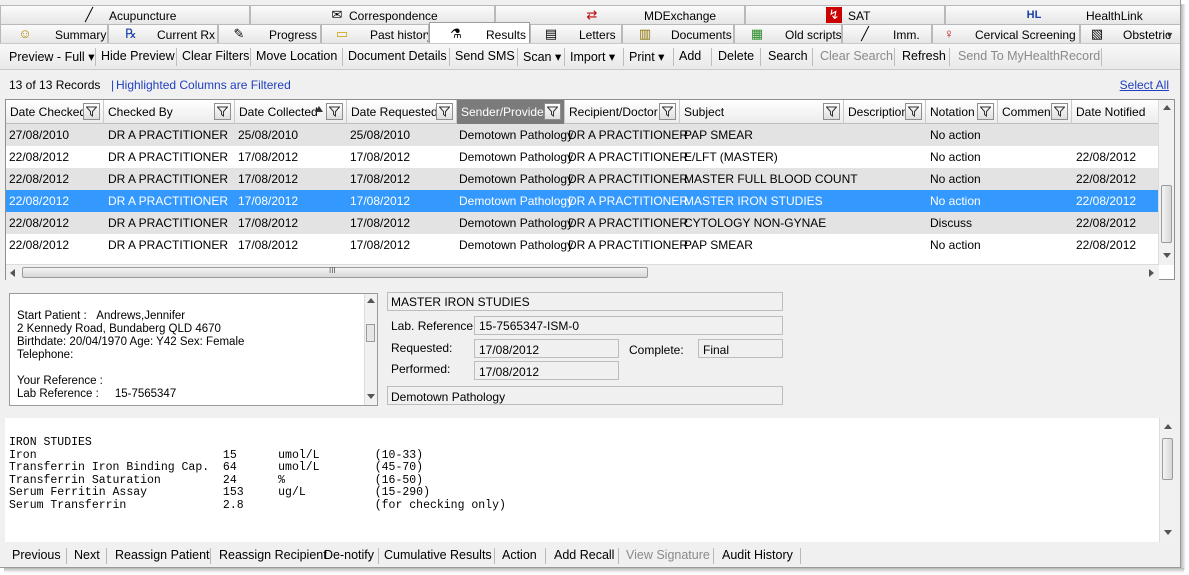 The height and width of the screenshot is (575, 1189). I want to click on grid-vertical-scrollbar, so click(1166, 182).